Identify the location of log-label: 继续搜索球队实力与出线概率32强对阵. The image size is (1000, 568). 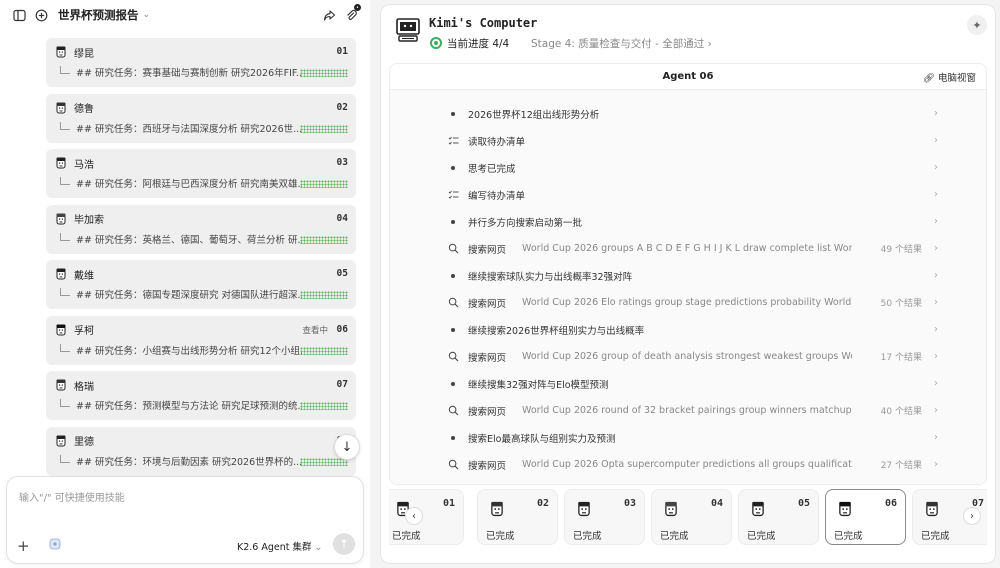
(550, 277).